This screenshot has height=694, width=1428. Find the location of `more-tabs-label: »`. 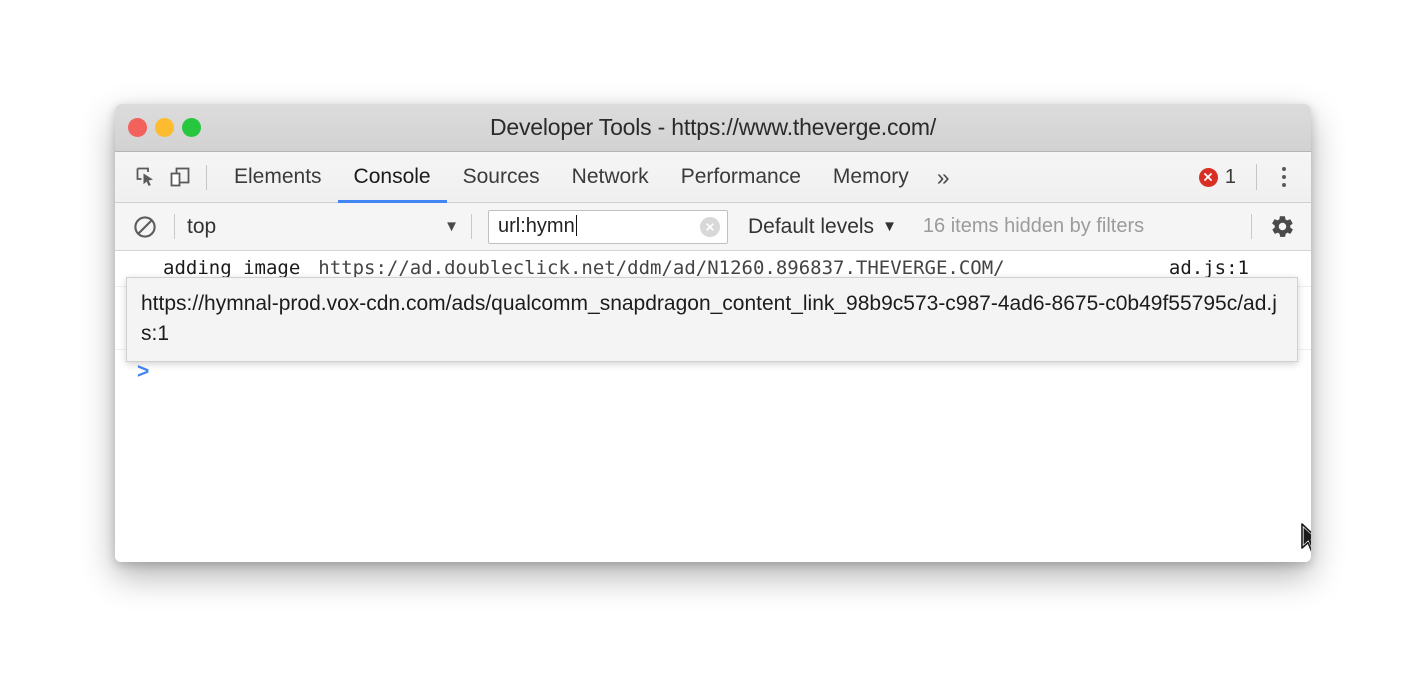

more-tabs-label: » is located at coordinates (943, 176).